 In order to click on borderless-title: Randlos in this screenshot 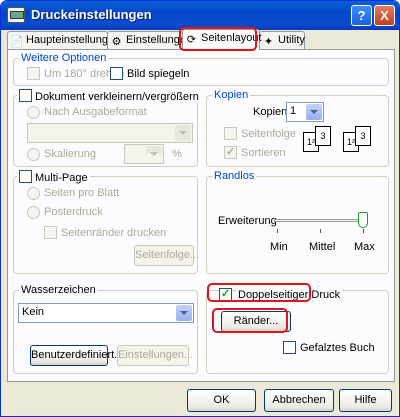, I will do `click(234, 176)`.